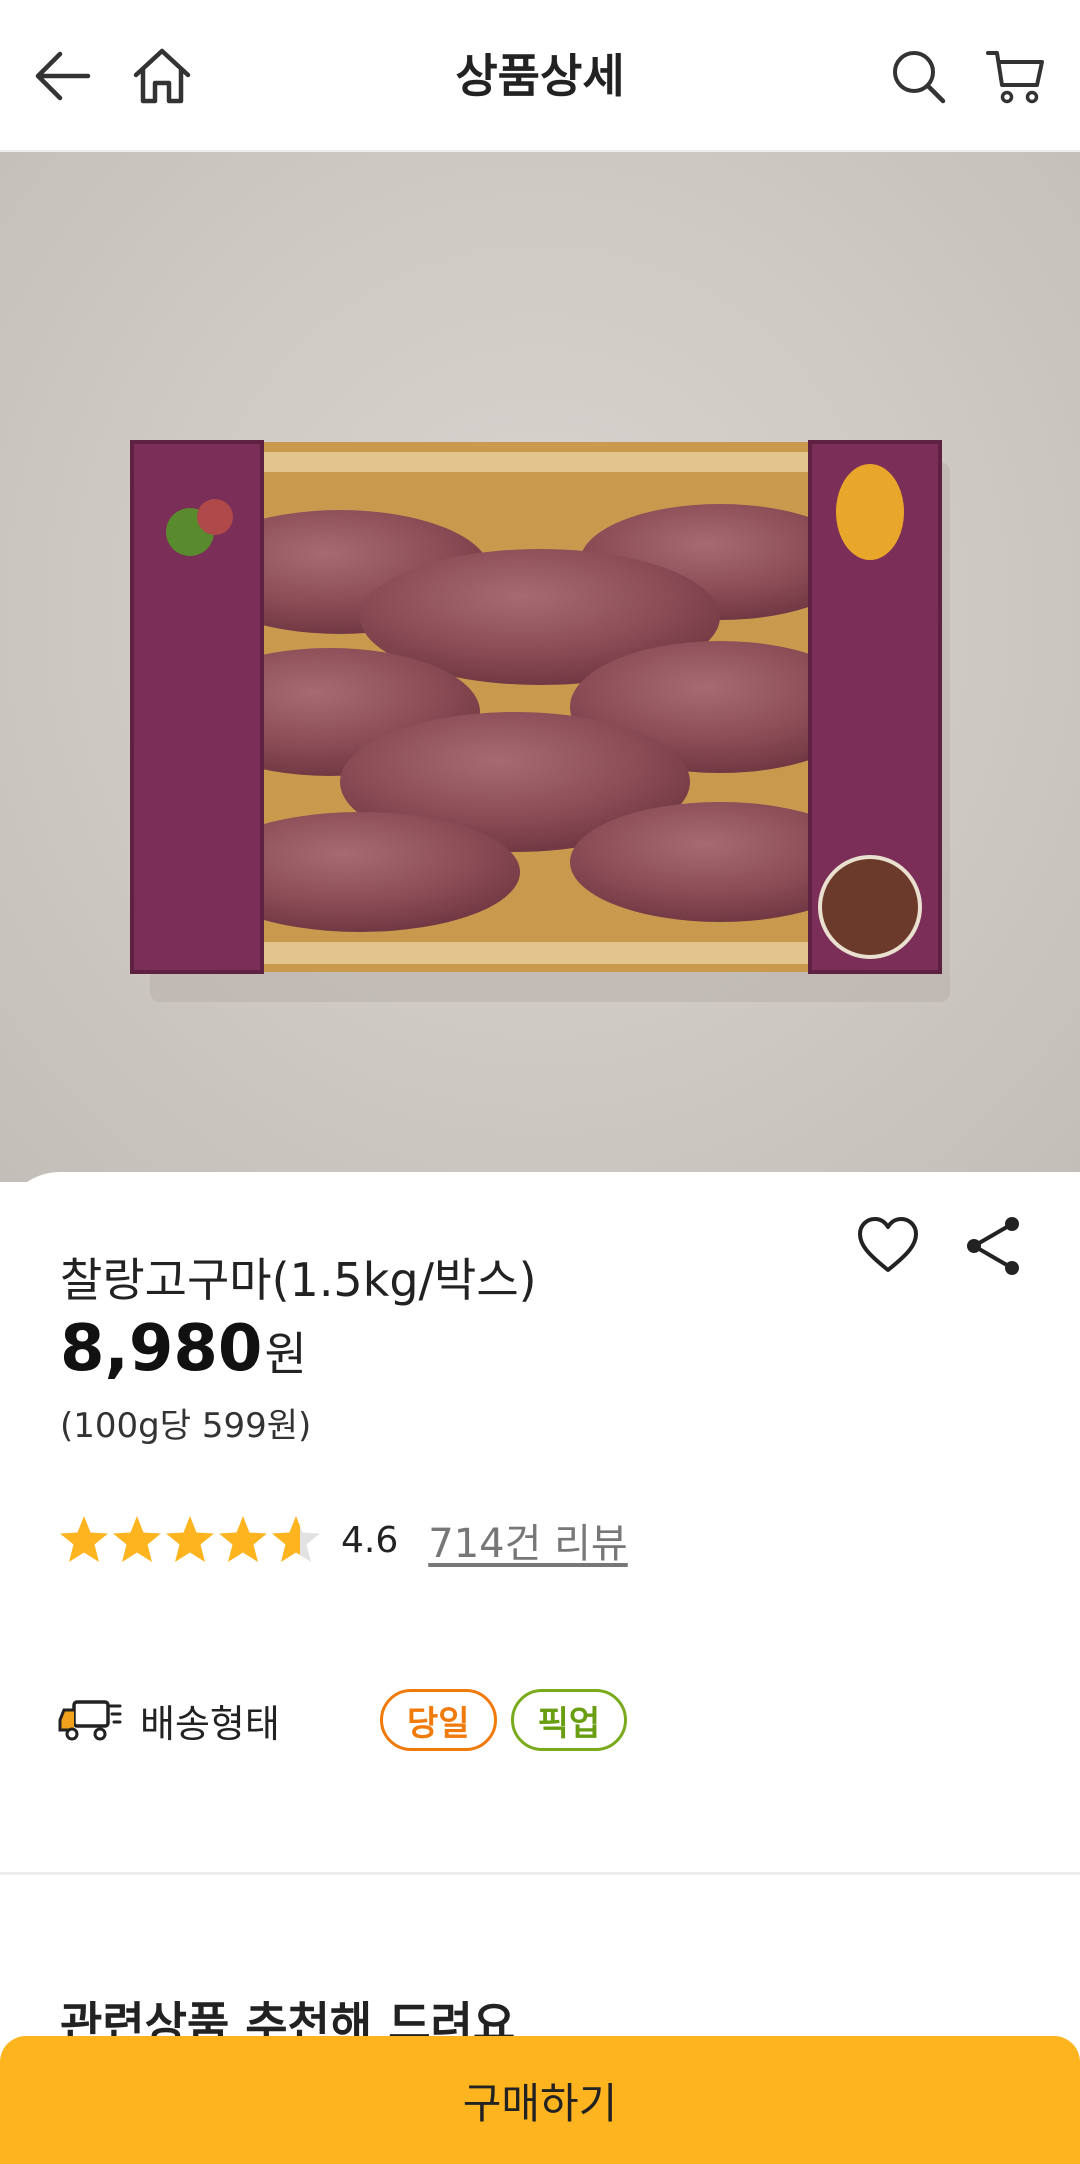  Describe the element at coordinates (918, 76) in the screenshot. I see `search-icon` at that location.